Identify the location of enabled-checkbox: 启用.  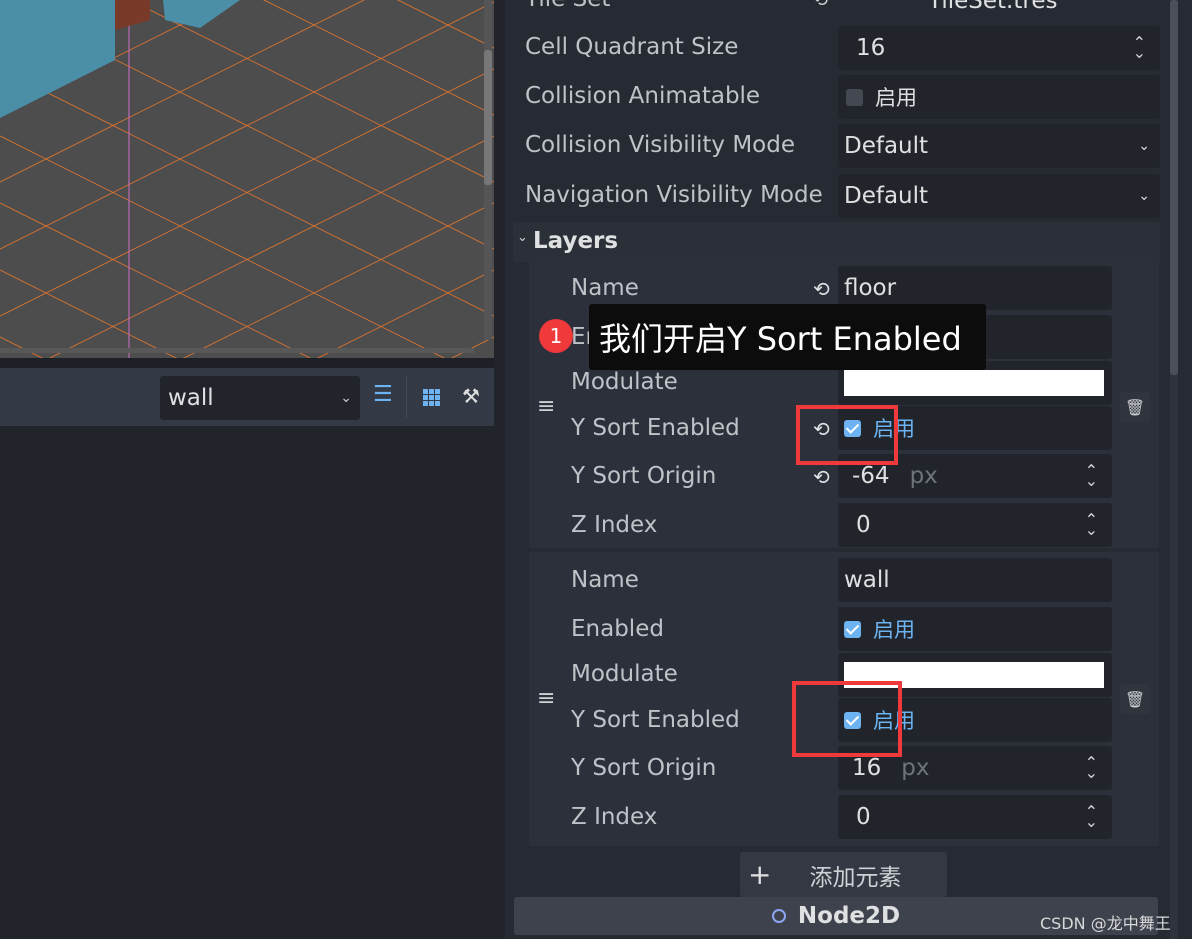
(975, 629).